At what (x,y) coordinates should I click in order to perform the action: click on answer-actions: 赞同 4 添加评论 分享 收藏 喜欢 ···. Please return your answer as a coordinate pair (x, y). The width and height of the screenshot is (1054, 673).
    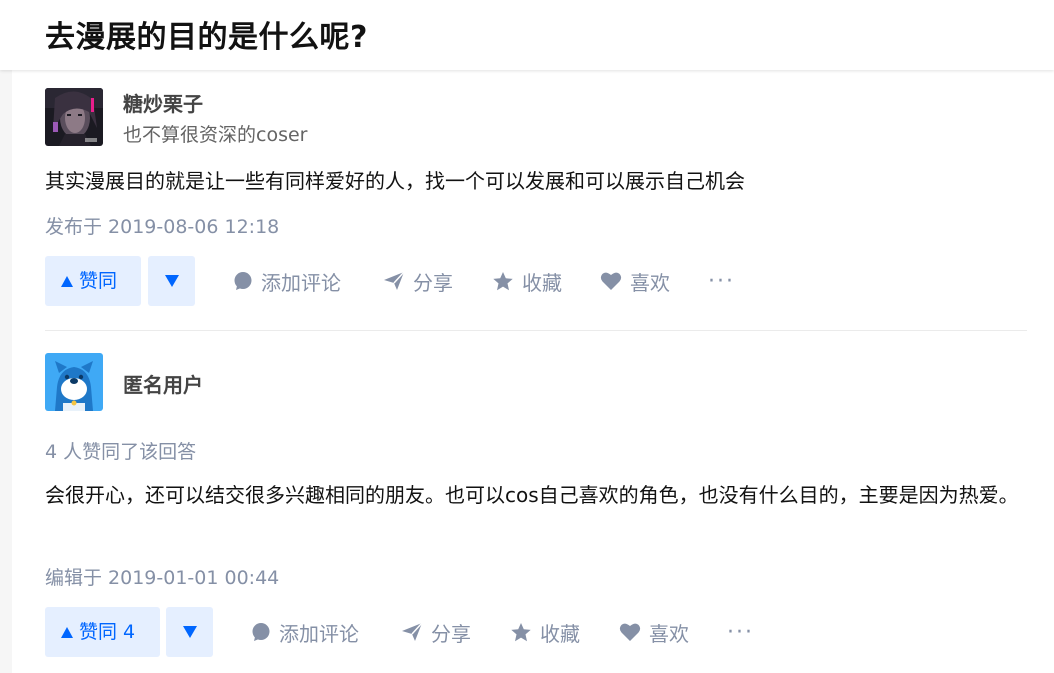
    Looking at the image, I should click on (536, 632).